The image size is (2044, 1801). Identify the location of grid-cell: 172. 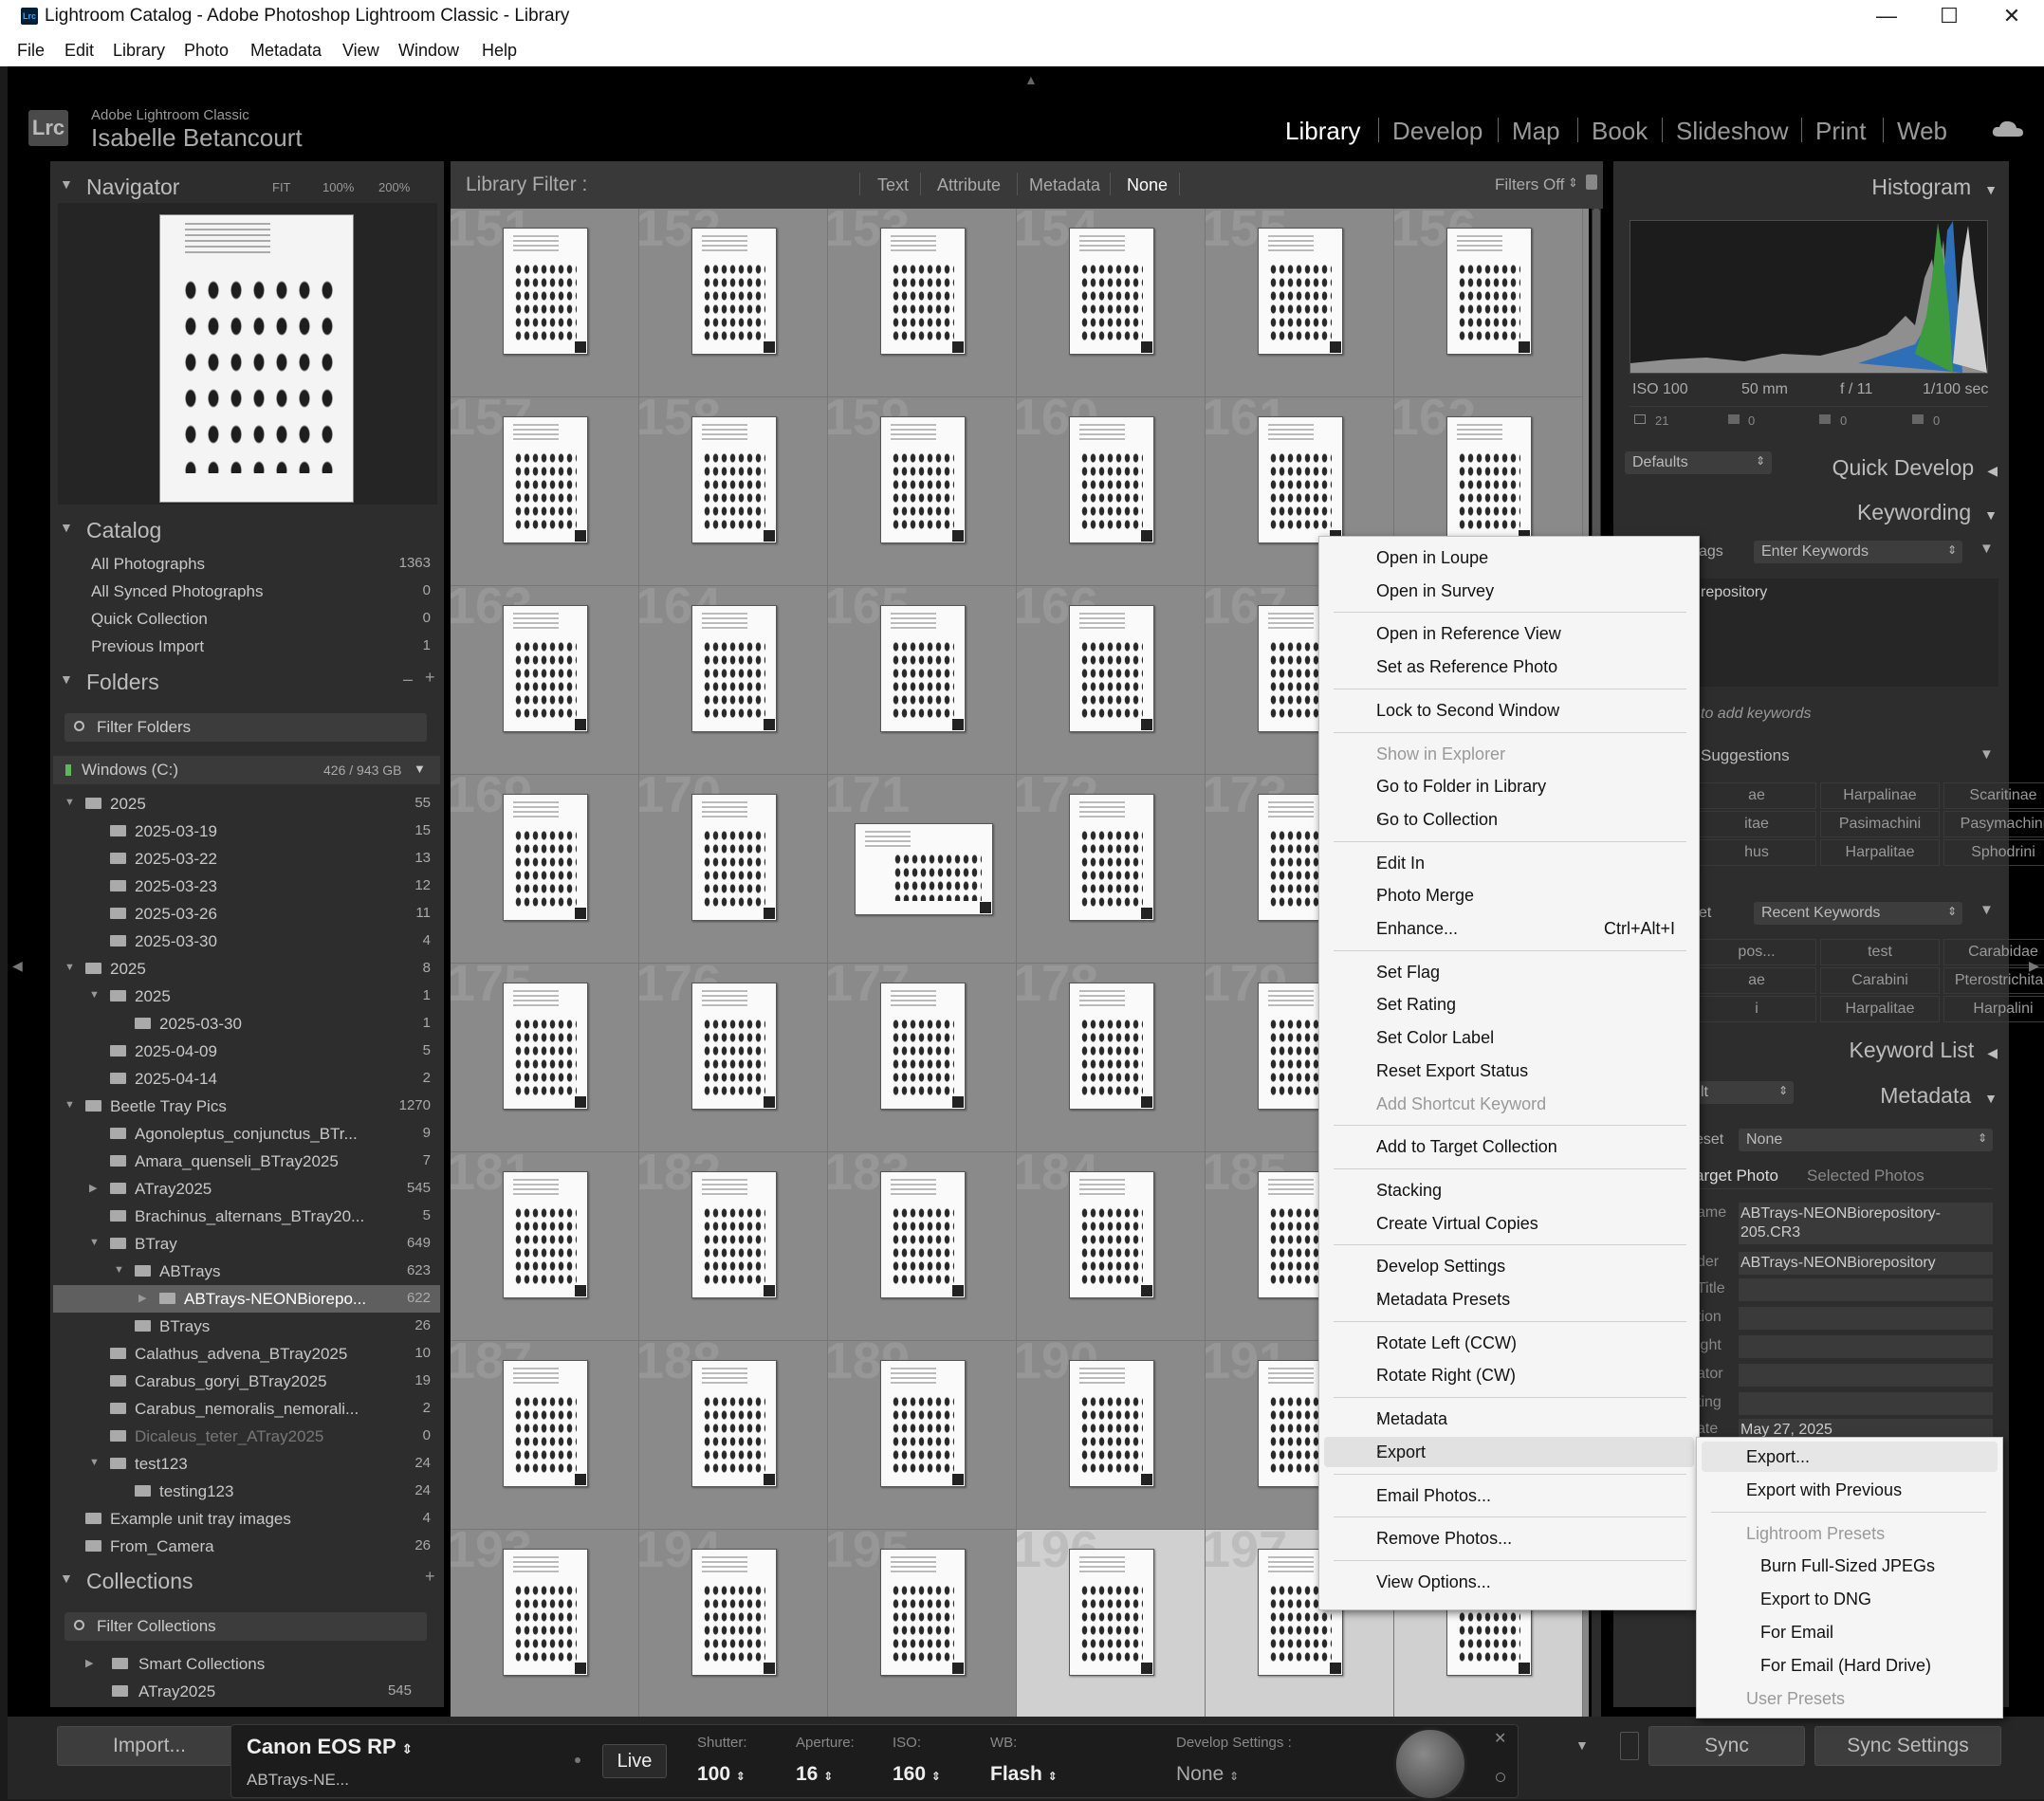
(1111, 869).